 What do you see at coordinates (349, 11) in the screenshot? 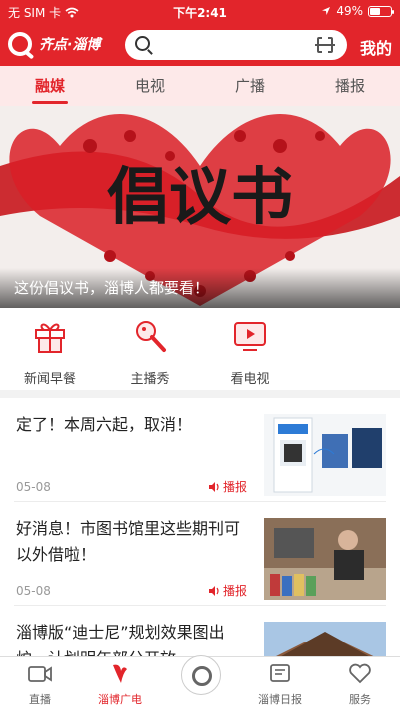
I see `battery-percent: 49%` at bounding box center [349, 11].